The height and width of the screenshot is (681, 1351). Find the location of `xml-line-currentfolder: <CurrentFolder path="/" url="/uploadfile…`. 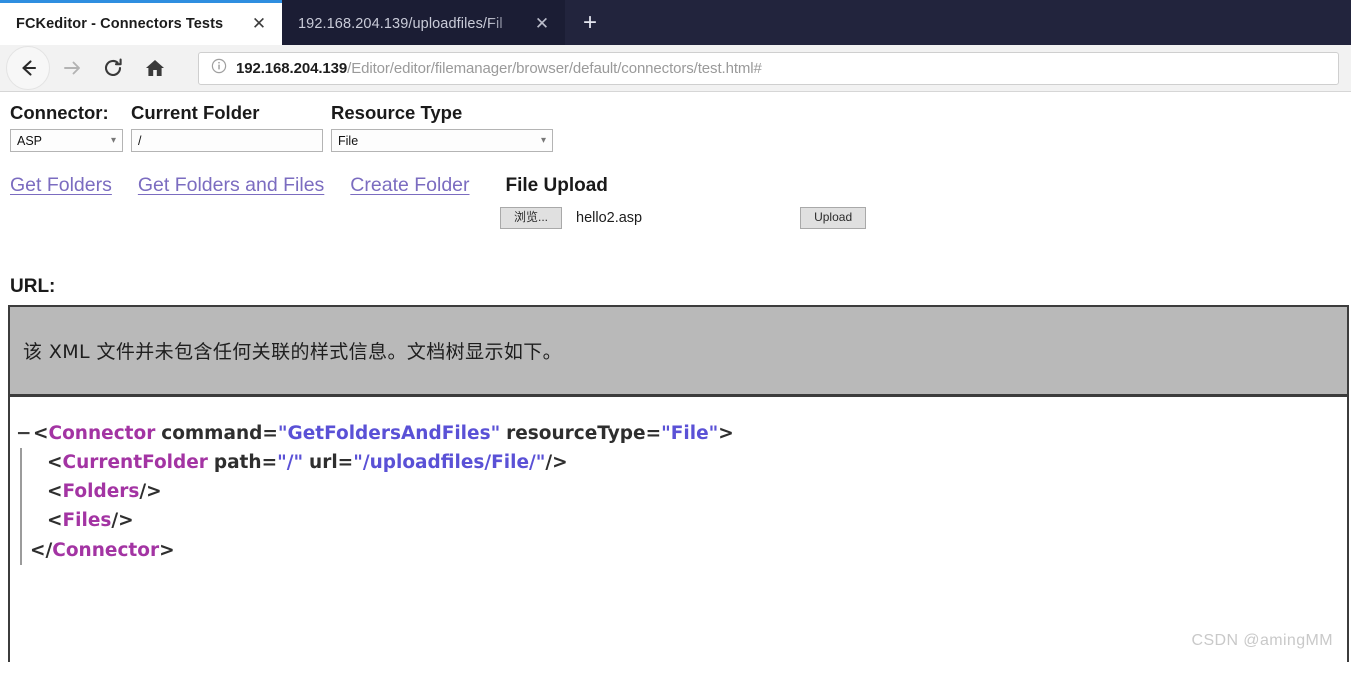

xml-line-currentfolder: <CurrentFolder path="/" url="/uploadfile… is located at coordinates (688, 462).